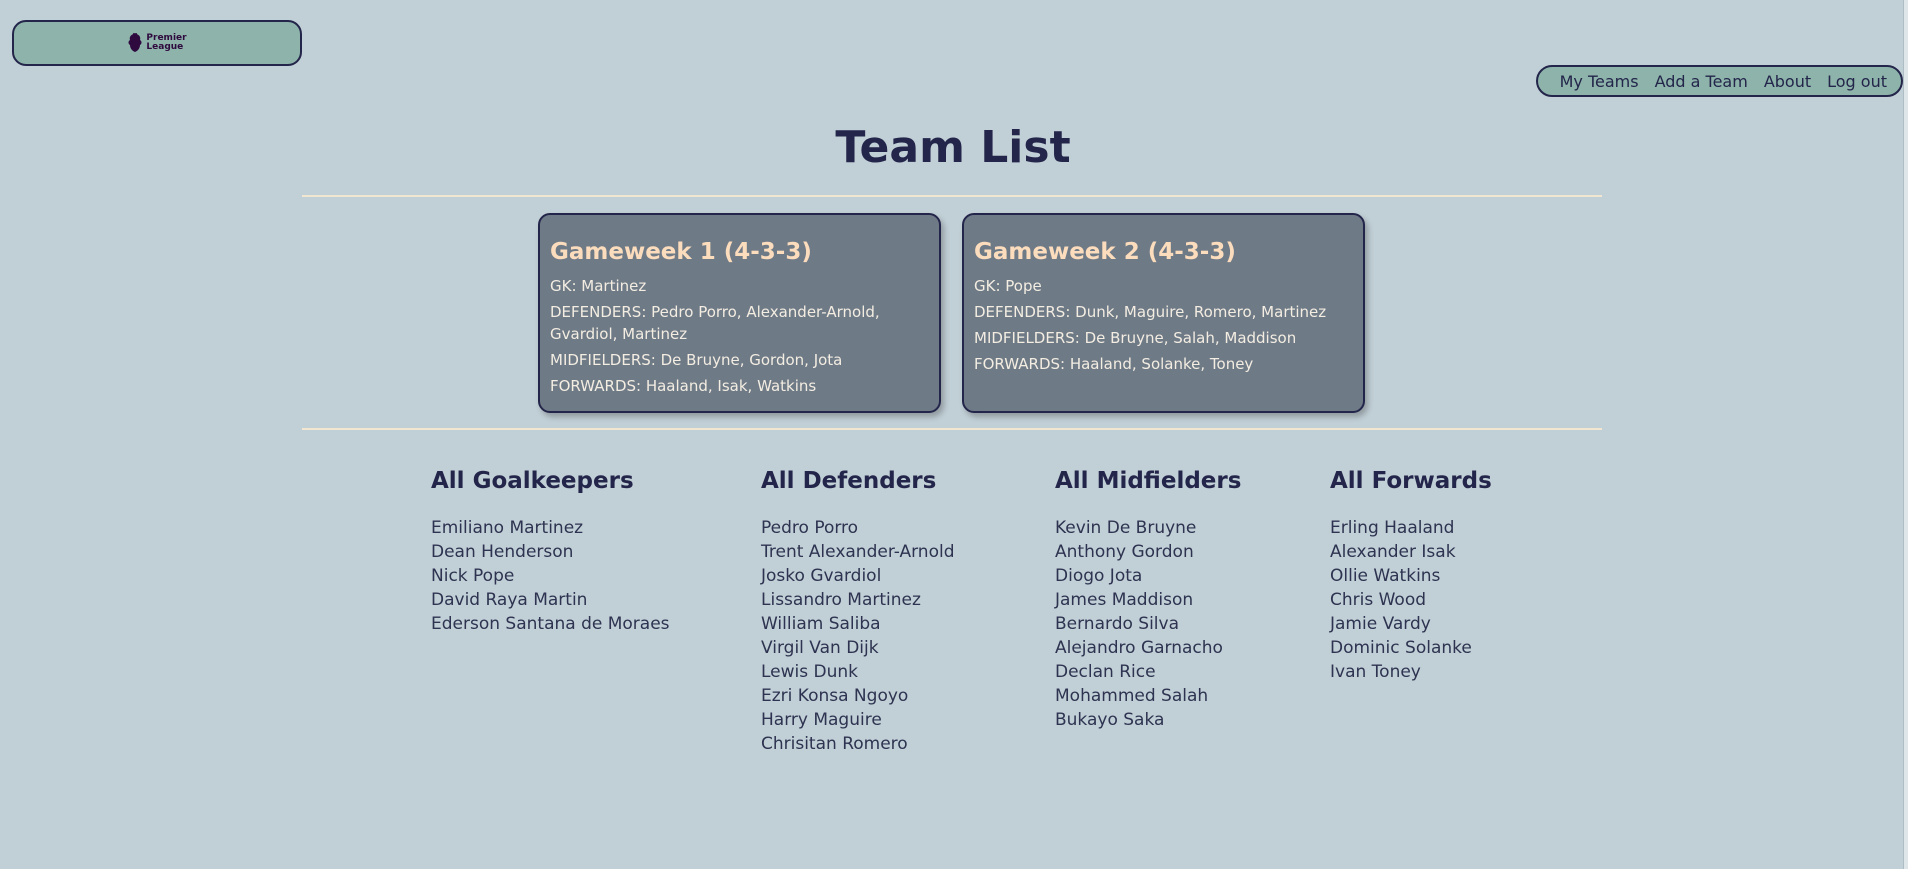 This screenshot has height=869, width=1908. I want to click on nav-add-team: Add a Team, so click(1701, 81).